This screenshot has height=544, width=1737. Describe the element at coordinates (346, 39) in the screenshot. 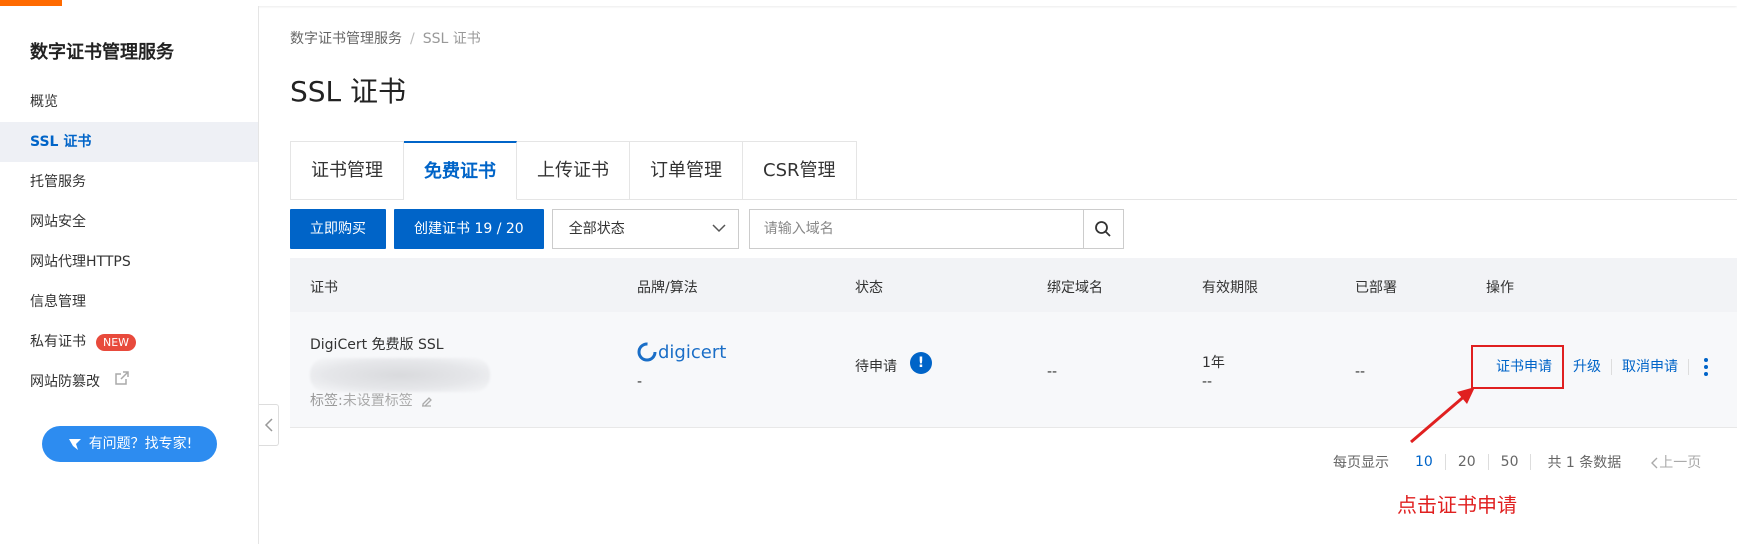

I see `breadcrumb-root: 数字证书管理服务` at that location.